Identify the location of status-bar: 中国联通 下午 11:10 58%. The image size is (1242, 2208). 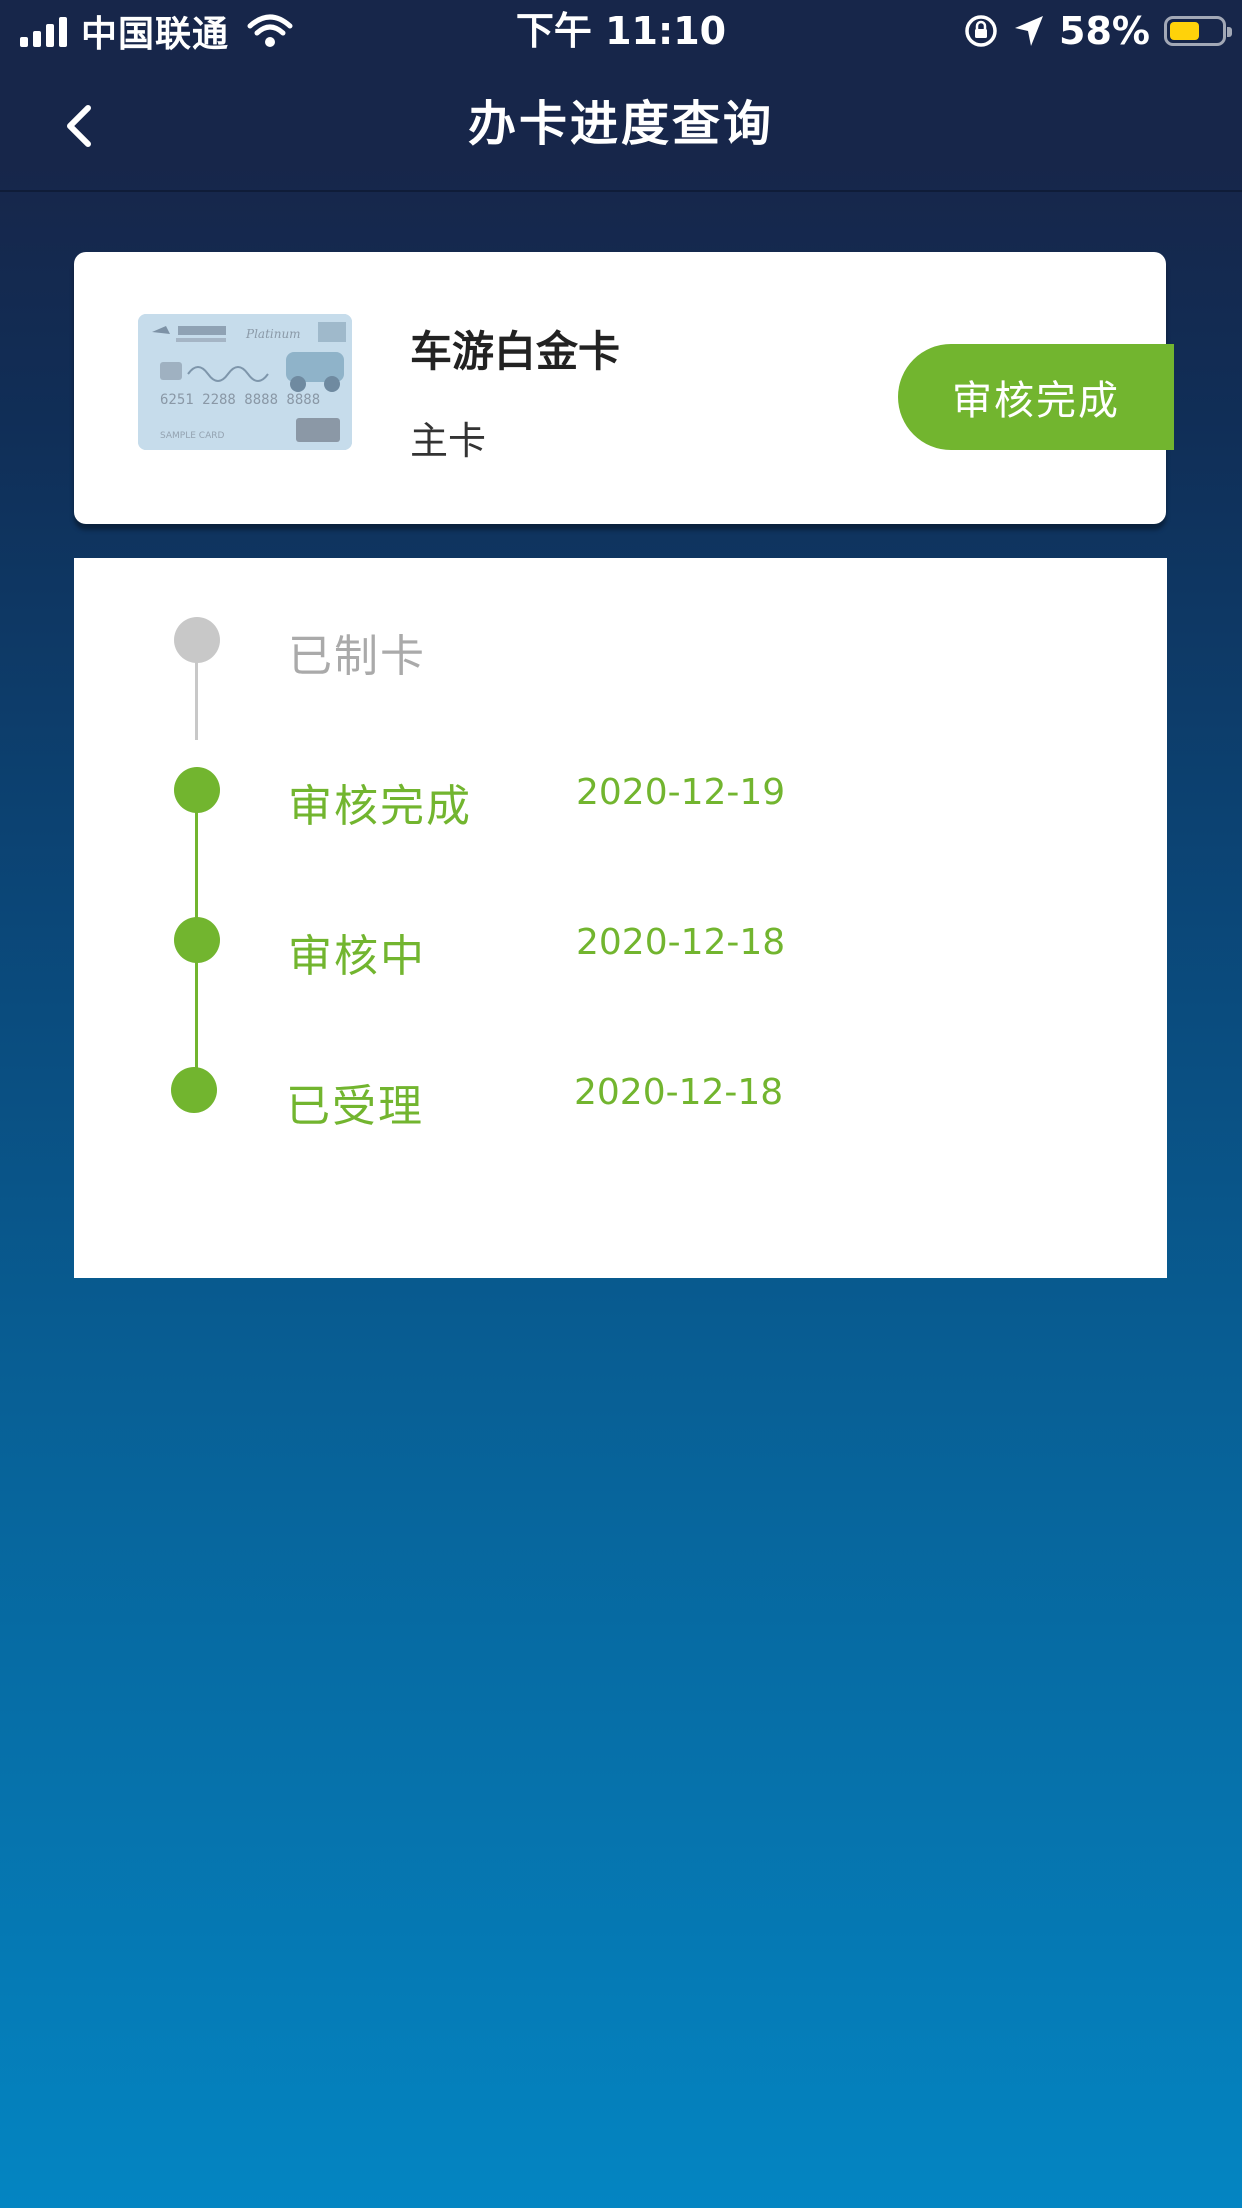
(621, 31).